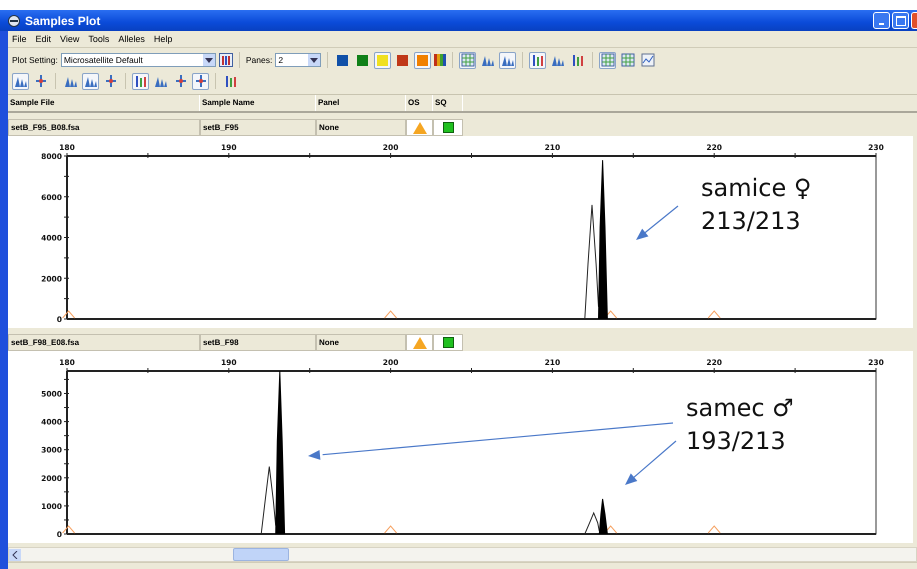 The height and width of the screenshot is (569, 917). Describe the element at coordinates (138, 60) in the screenshot. I see `plot-setting-dropdown: Microsatellite Default` at that location.